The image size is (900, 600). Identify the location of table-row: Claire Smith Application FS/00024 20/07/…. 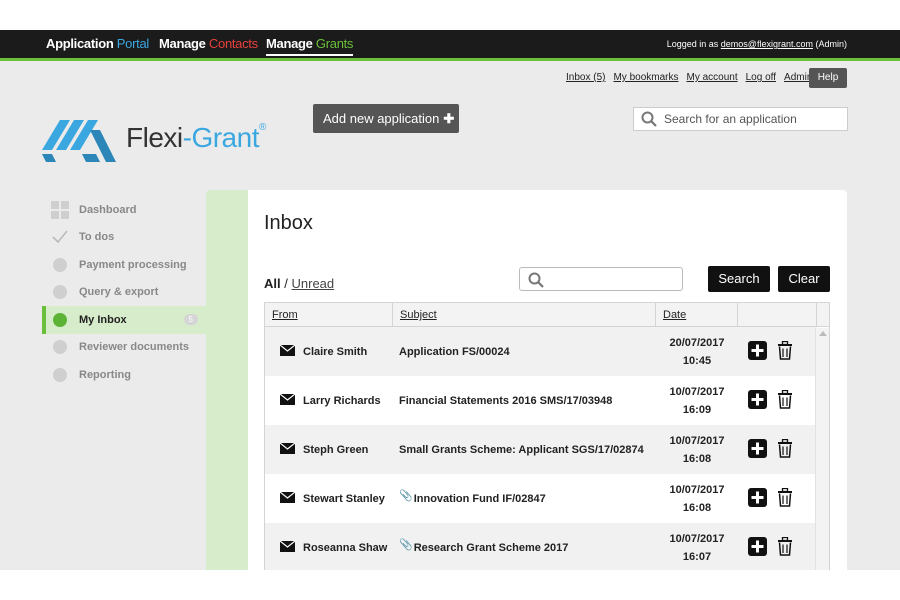
(541, 351).